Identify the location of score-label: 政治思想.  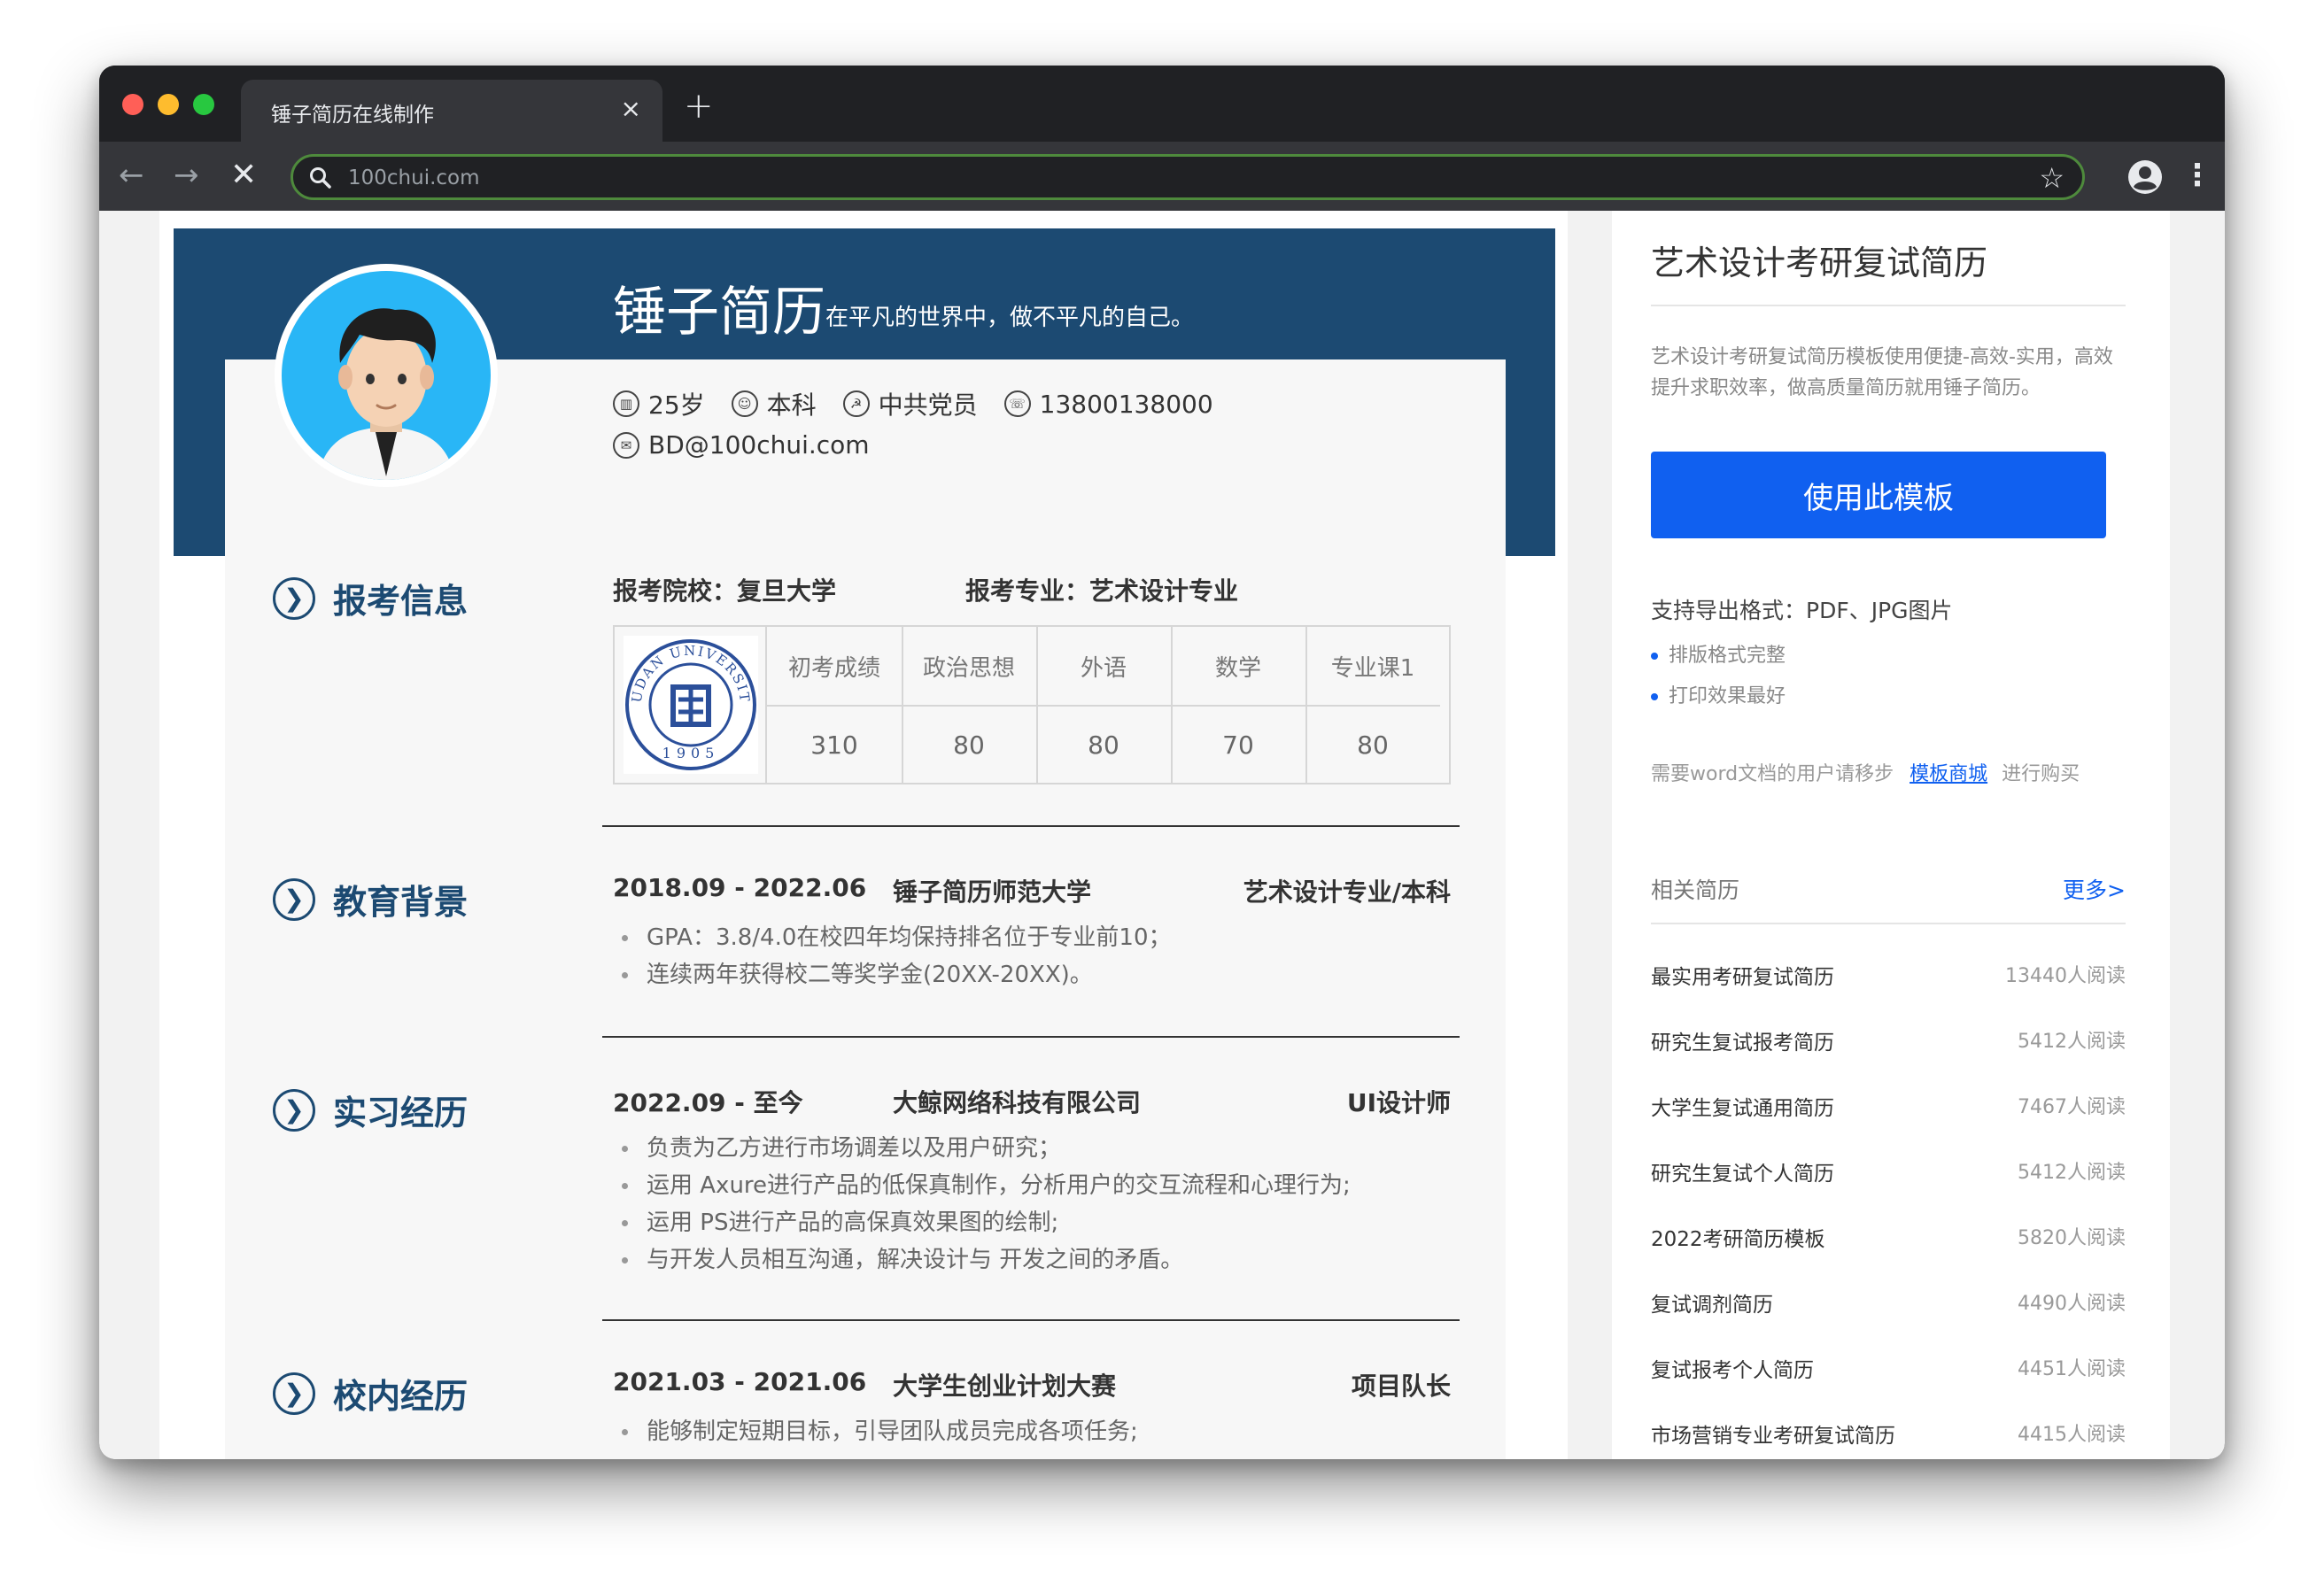
(969, 667).